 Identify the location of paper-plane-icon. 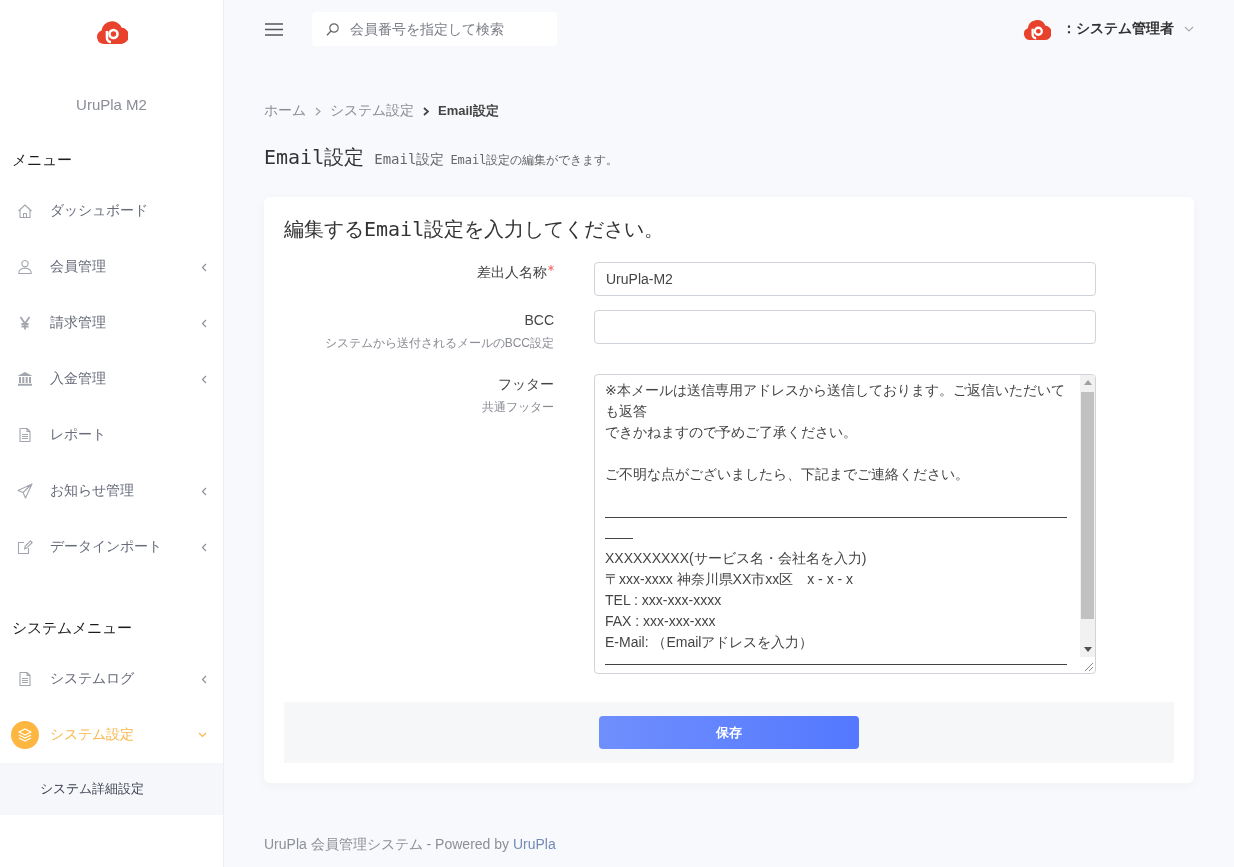
(25, 491).